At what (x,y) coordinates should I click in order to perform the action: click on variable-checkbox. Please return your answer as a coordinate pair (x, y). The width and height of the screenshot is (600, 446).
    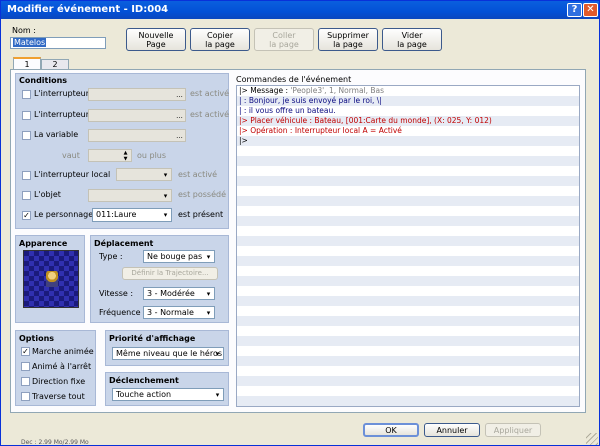
    Looking at the image, I should click on (26, 135).